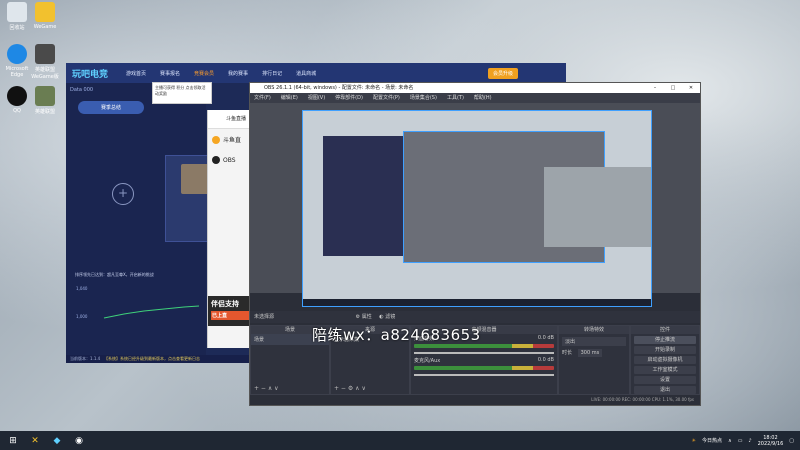 This screenshot has height=450, width=800. What do you see at coordinates (136, 73) in the screenshot?
I see `game-tab-home: 游戏首页` at bounding box center [136, 73].